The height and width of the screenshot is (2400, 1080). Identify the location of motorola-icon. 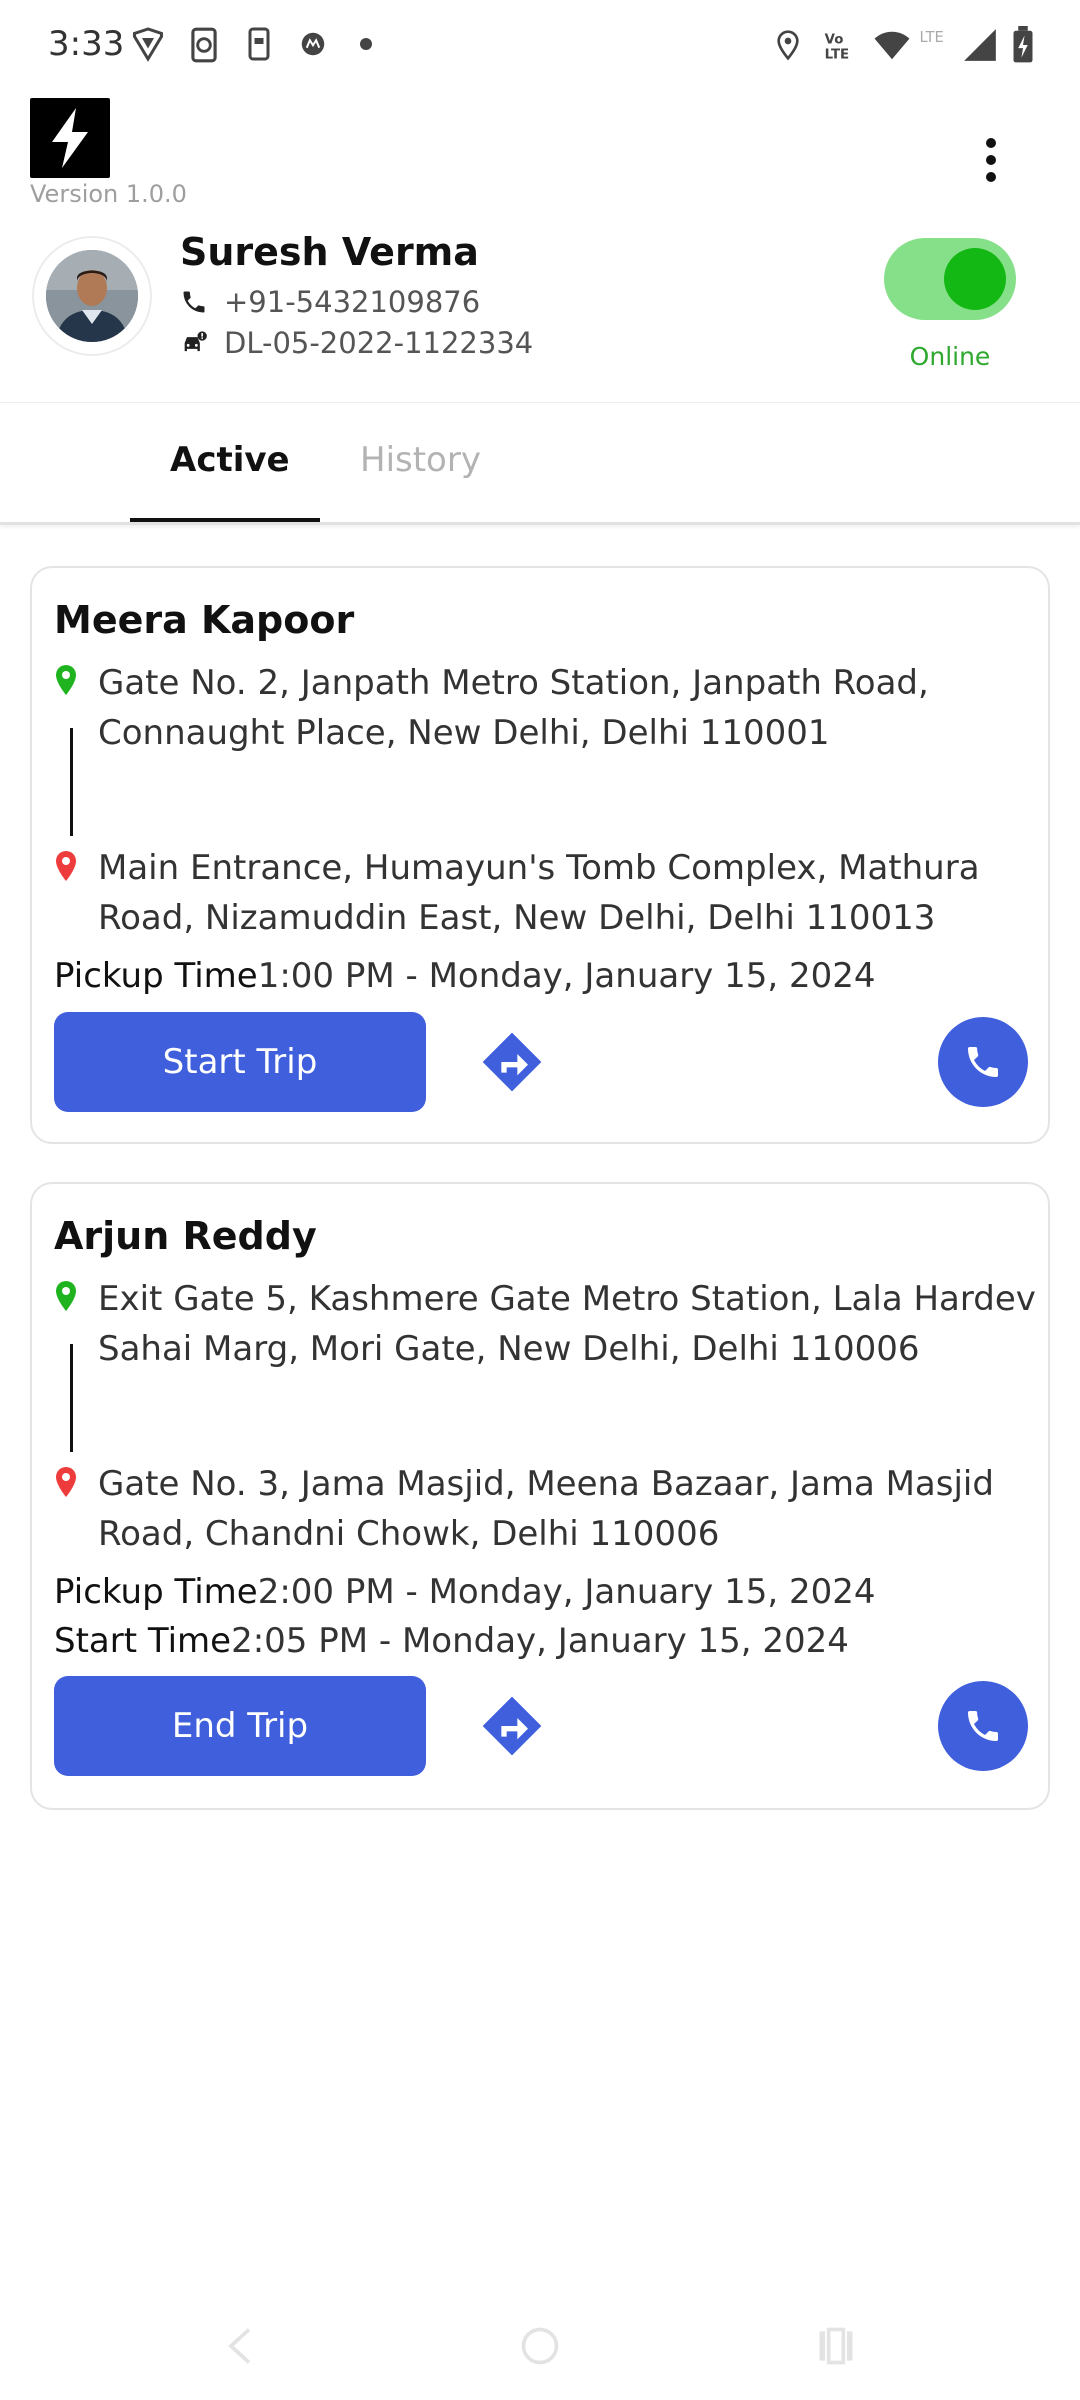
(313, 44).